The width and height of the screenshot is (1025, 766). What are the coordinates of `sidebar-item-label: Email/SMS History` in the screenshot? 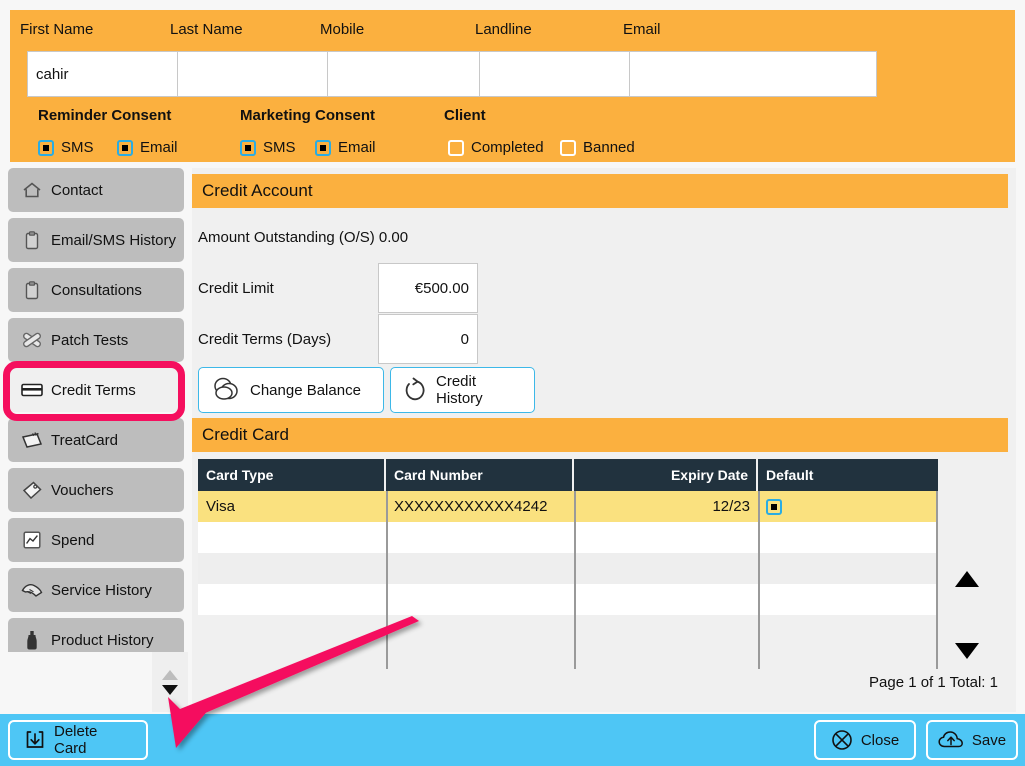 It's located at (114, 240).